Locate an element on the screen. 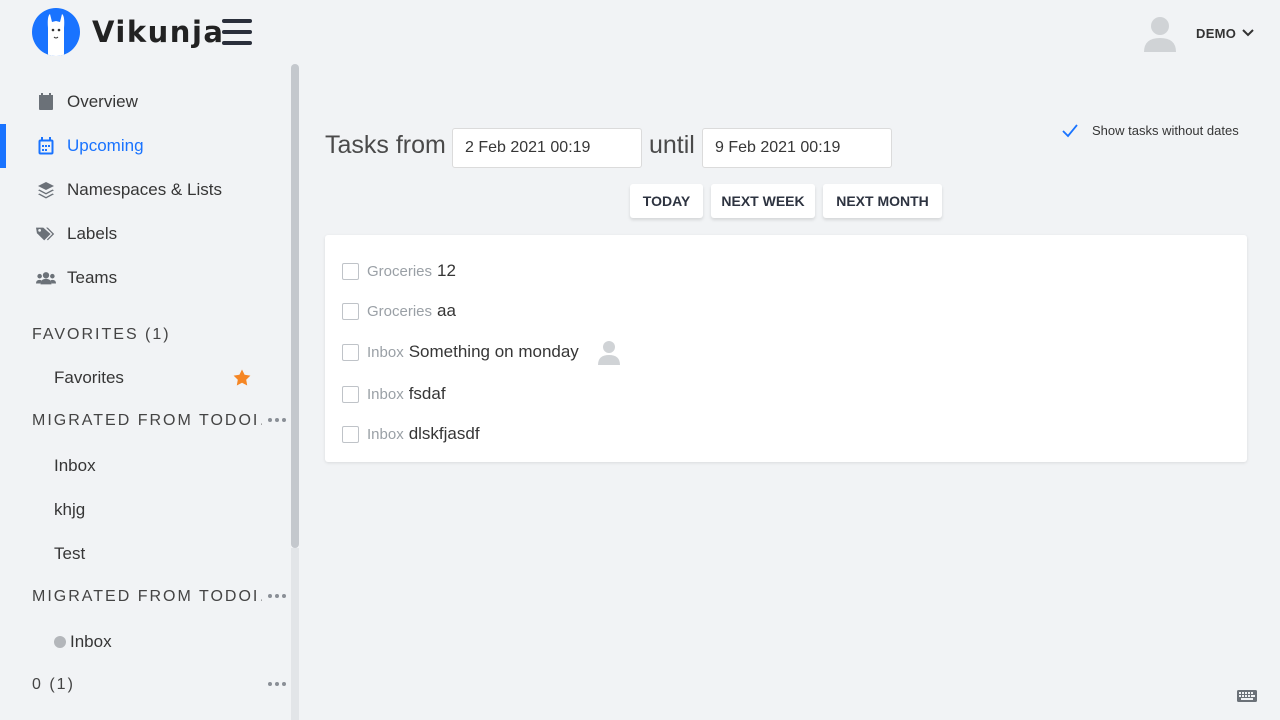 The height and width of the screenshot is (720, 1280). list-label: Favorites is located at coordinates (89, 377).